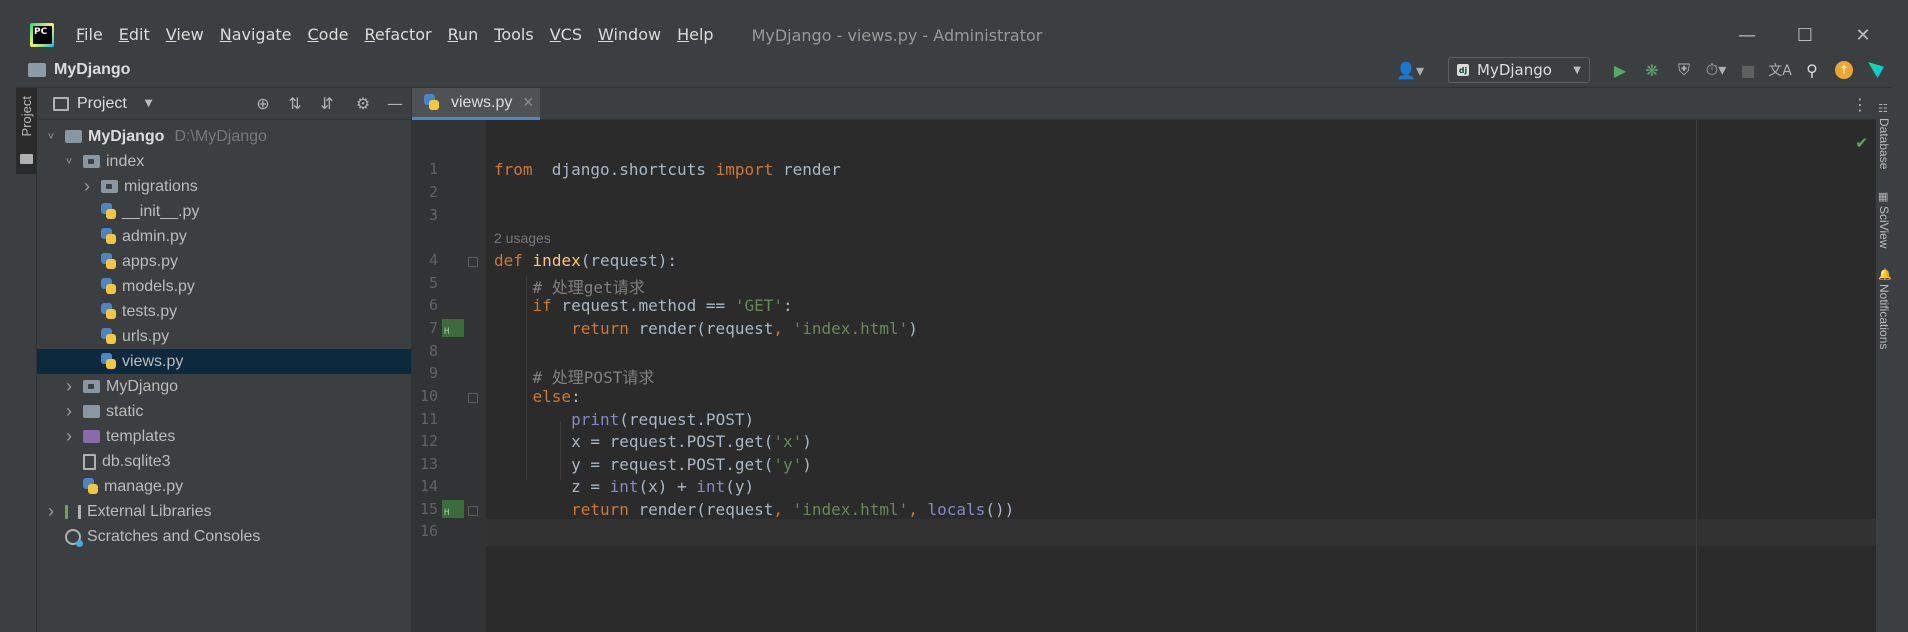 The width and height of the screenshot is (1908, 632). Describe the element at coordinates (653, 464) in the screenshot. I see `code-line: y = request.POST.get('y')` at that location.